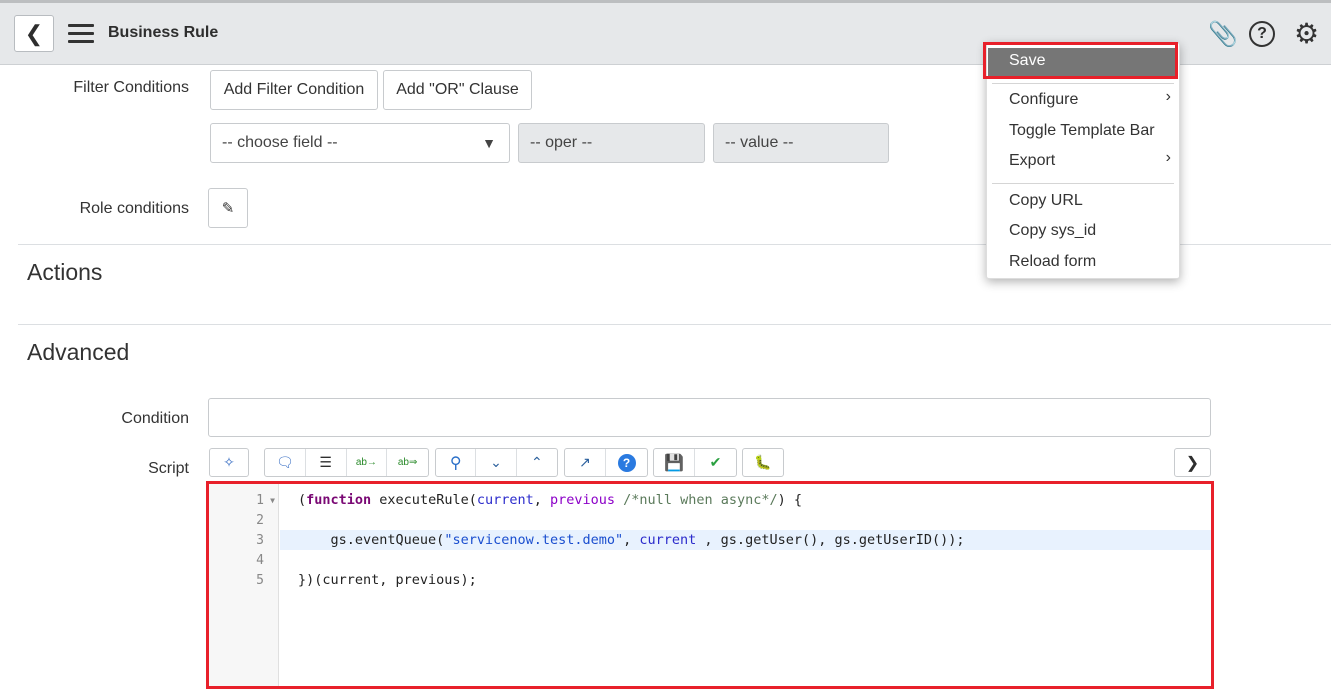 The width and height of the screenshot is (1331, 695). What do you see at coordinates (168, 468) in the screenshot?
I see `script-label: Script` at bounding box center [168, 468].